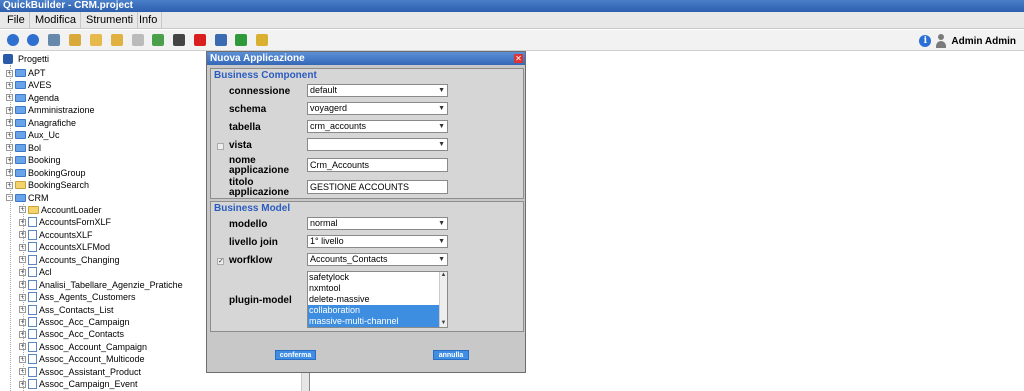  What do you see at coordinates (46, 173) in the screenshot?
I see `tree-item-bookinggroup: + BookingGroup` at bounding box center [46, 173].